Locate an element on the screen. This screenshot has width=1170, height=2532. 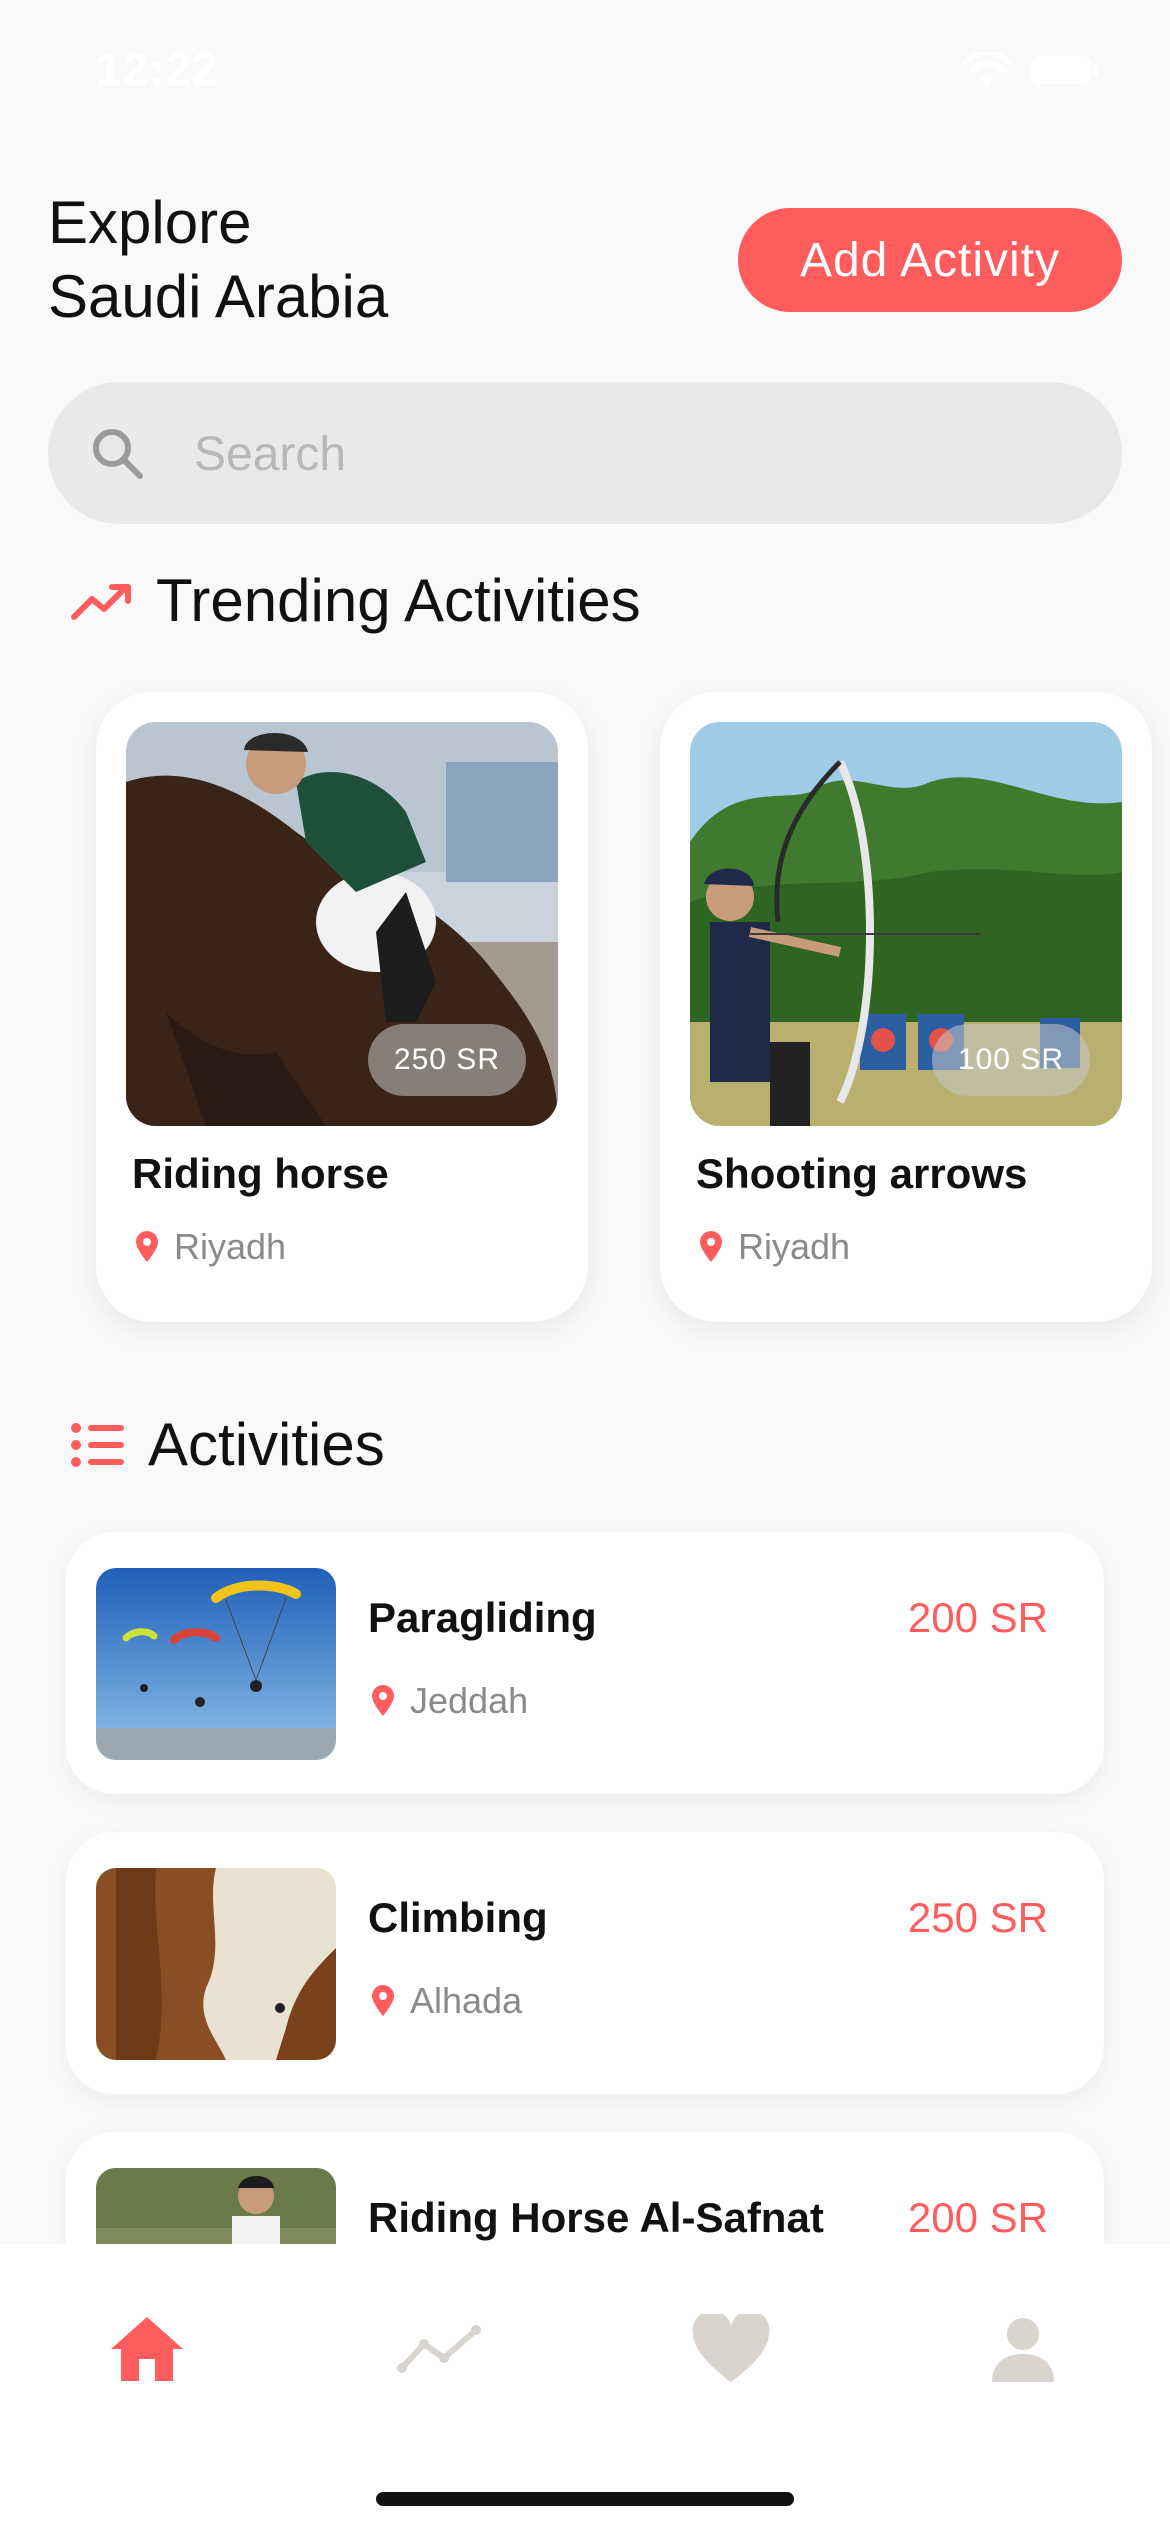
activities-title: Activities is located at coordinates (266, 1444).